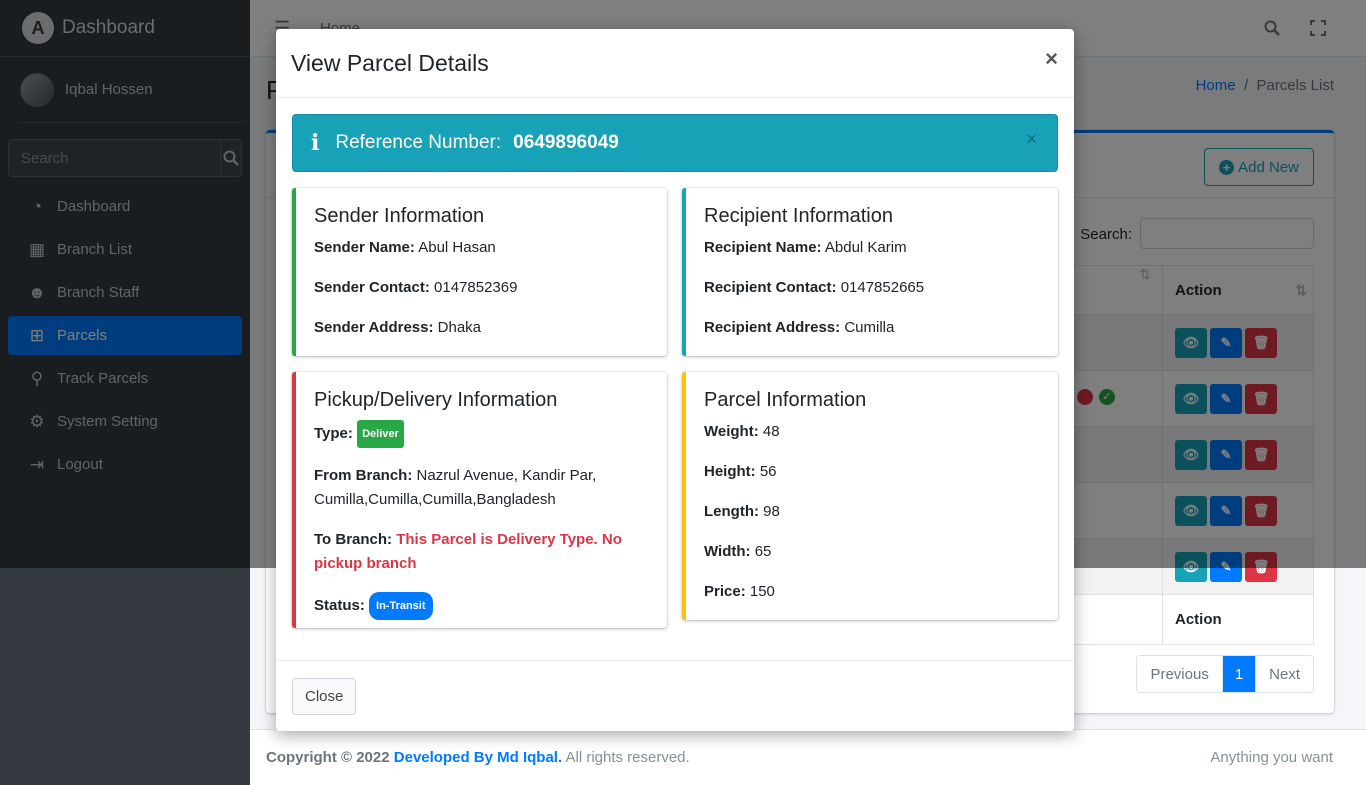  Describe the element at coordinates (1238, 674) in the screenshot. I see `page-1-button: 1` at that location.